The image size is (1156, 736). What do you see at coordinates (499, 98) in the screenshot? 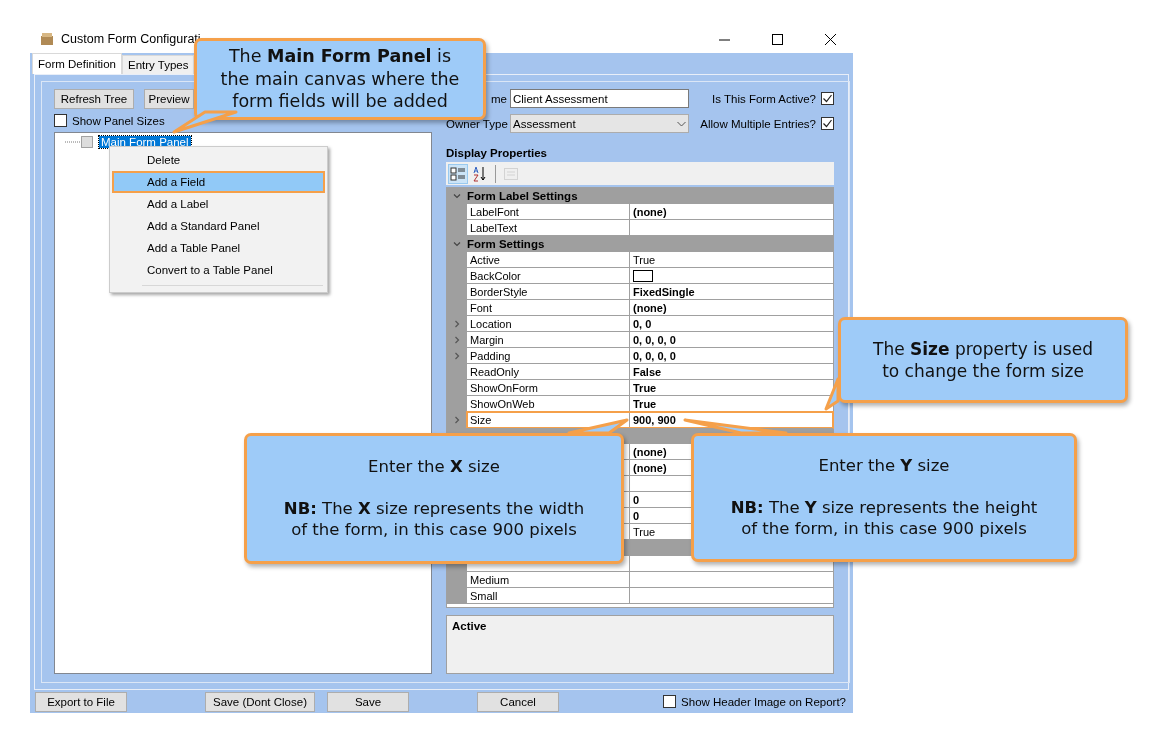
I see `field-label: me` at bounding box center [499, 98].